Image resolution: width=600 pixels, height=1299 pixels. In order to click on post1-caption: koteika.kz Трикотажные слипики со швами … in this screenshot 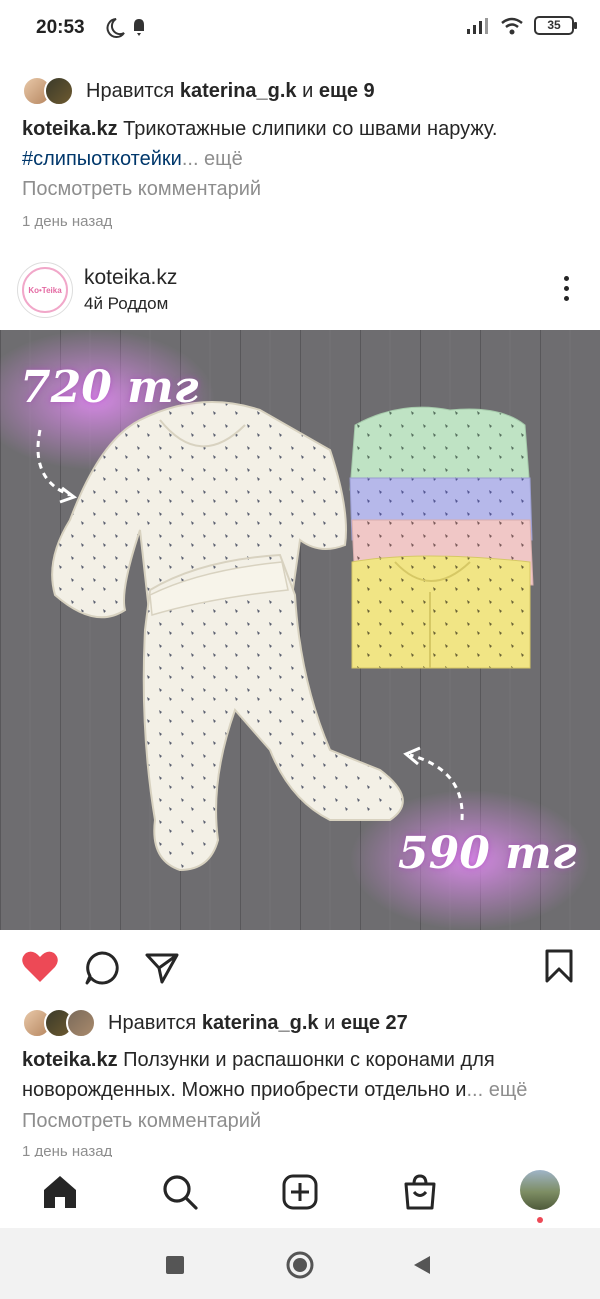, I will do `click(302, 144)`.